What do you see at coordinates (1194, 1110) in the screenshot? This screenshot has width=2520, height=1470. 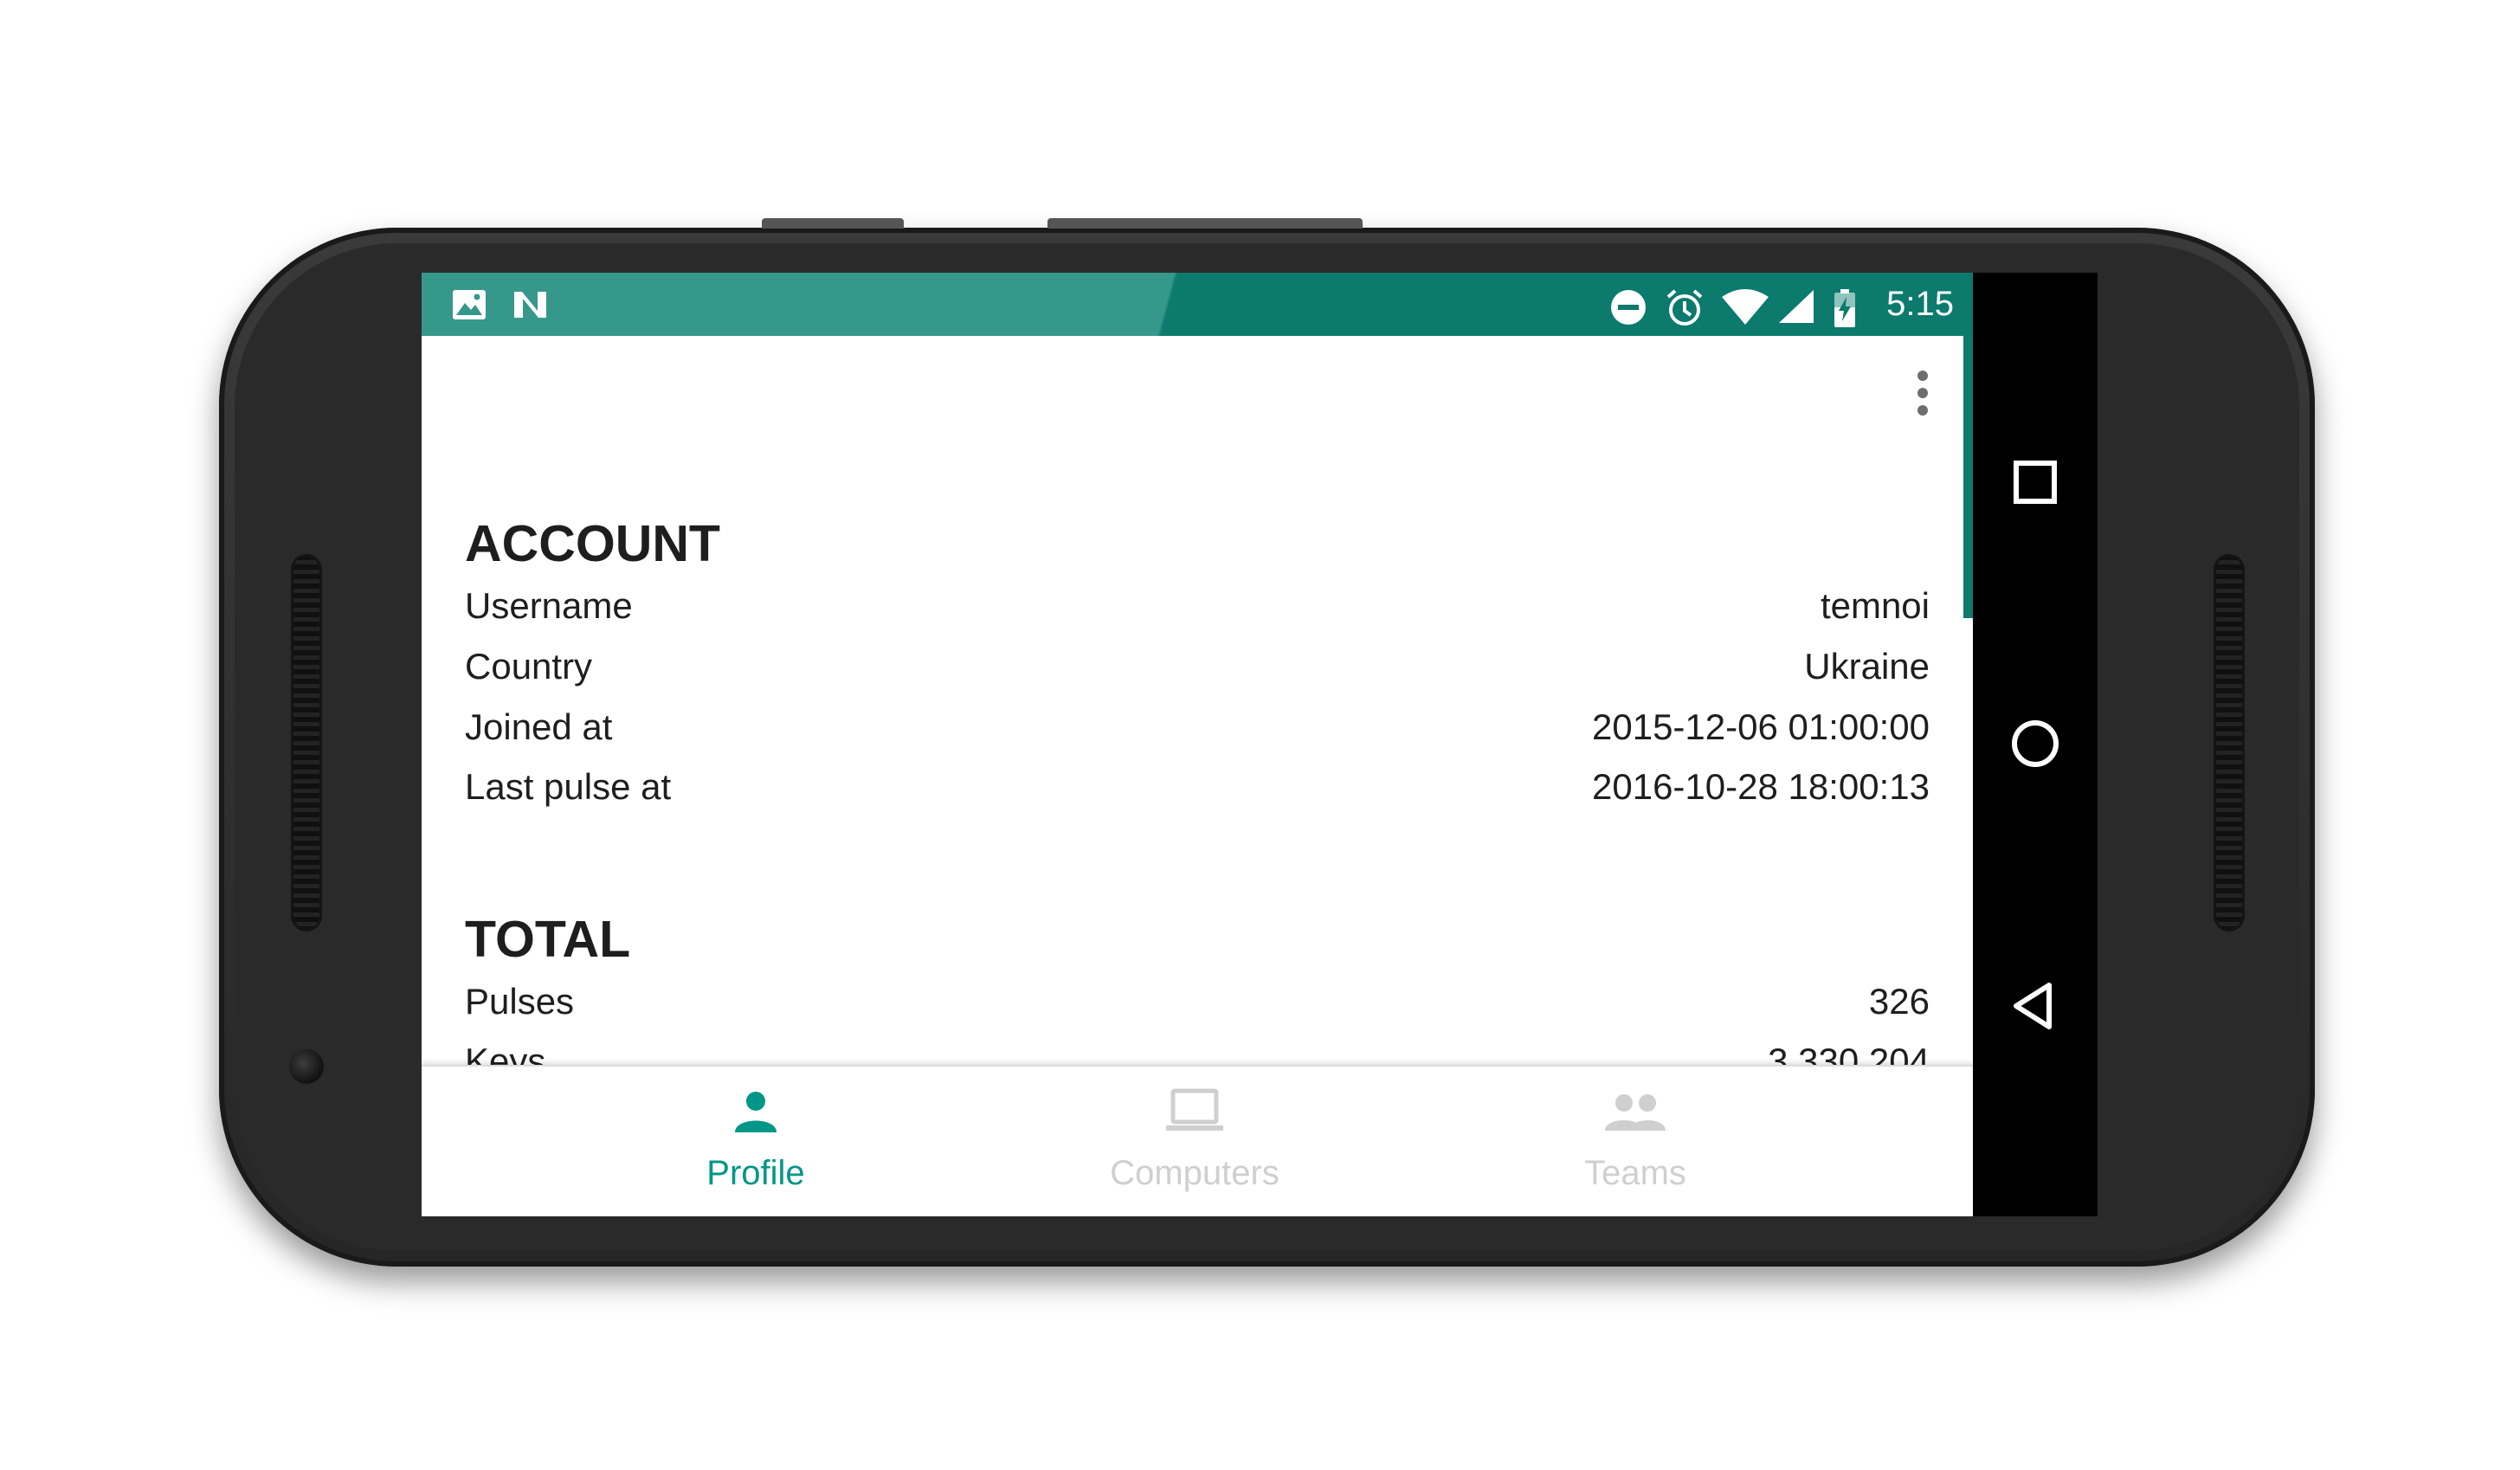 I see `laptop-icon` at bounding box center [1194, 1110].